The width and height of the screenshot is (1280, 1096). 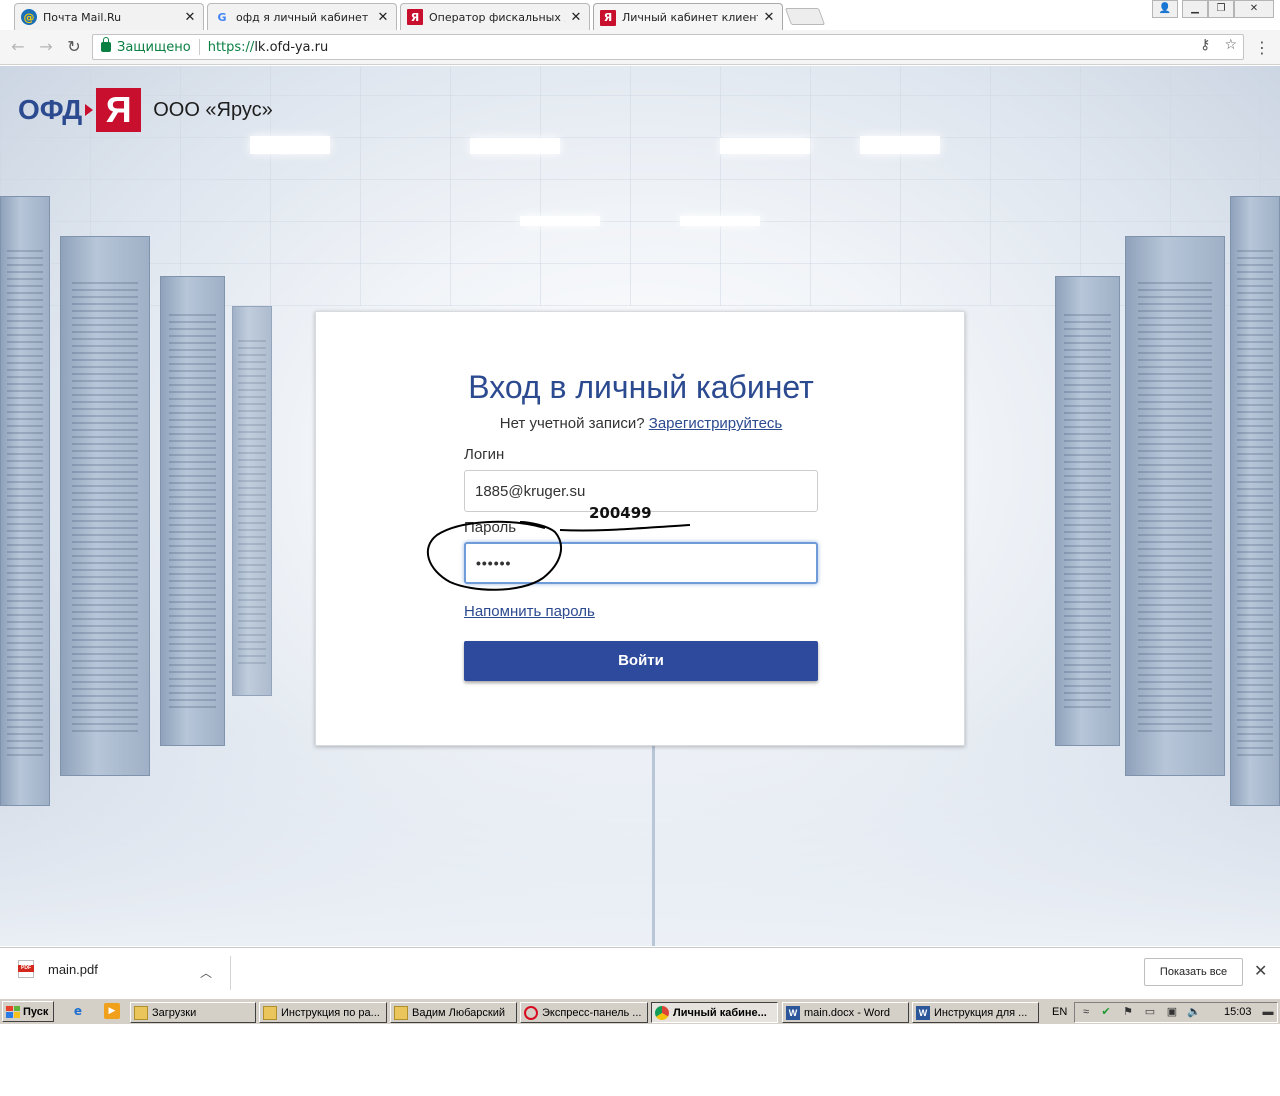 I want to click on logo-arrow-icon, so click(x=89, y=110).